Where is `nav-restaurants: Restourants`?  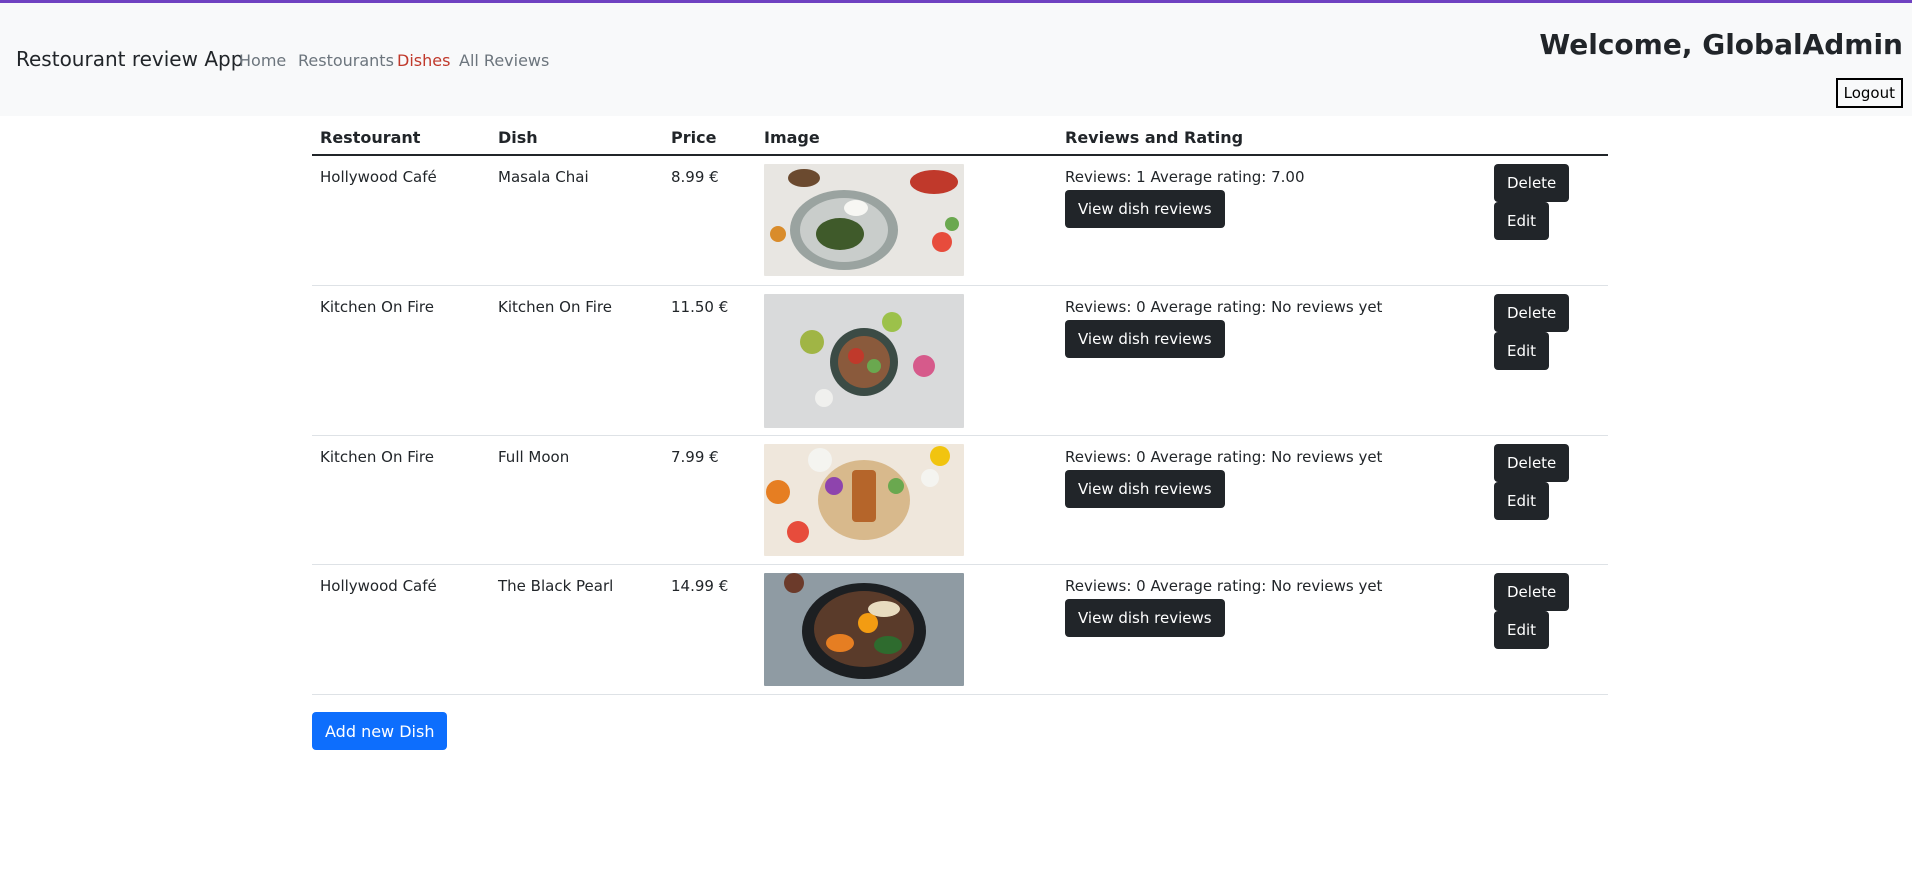
nav-restaurants: Restourants is located at coordinates (346, 60).